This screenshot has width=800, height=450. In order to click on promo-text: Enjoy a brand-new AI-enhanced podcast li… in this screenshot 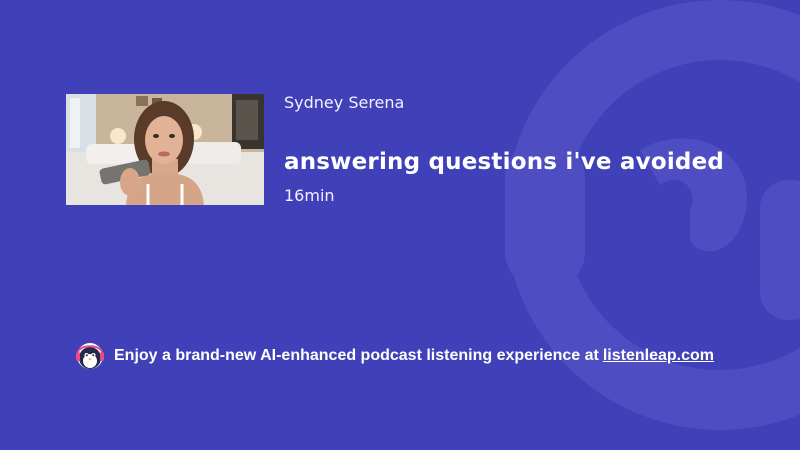, I will do `click(356, 355)`.